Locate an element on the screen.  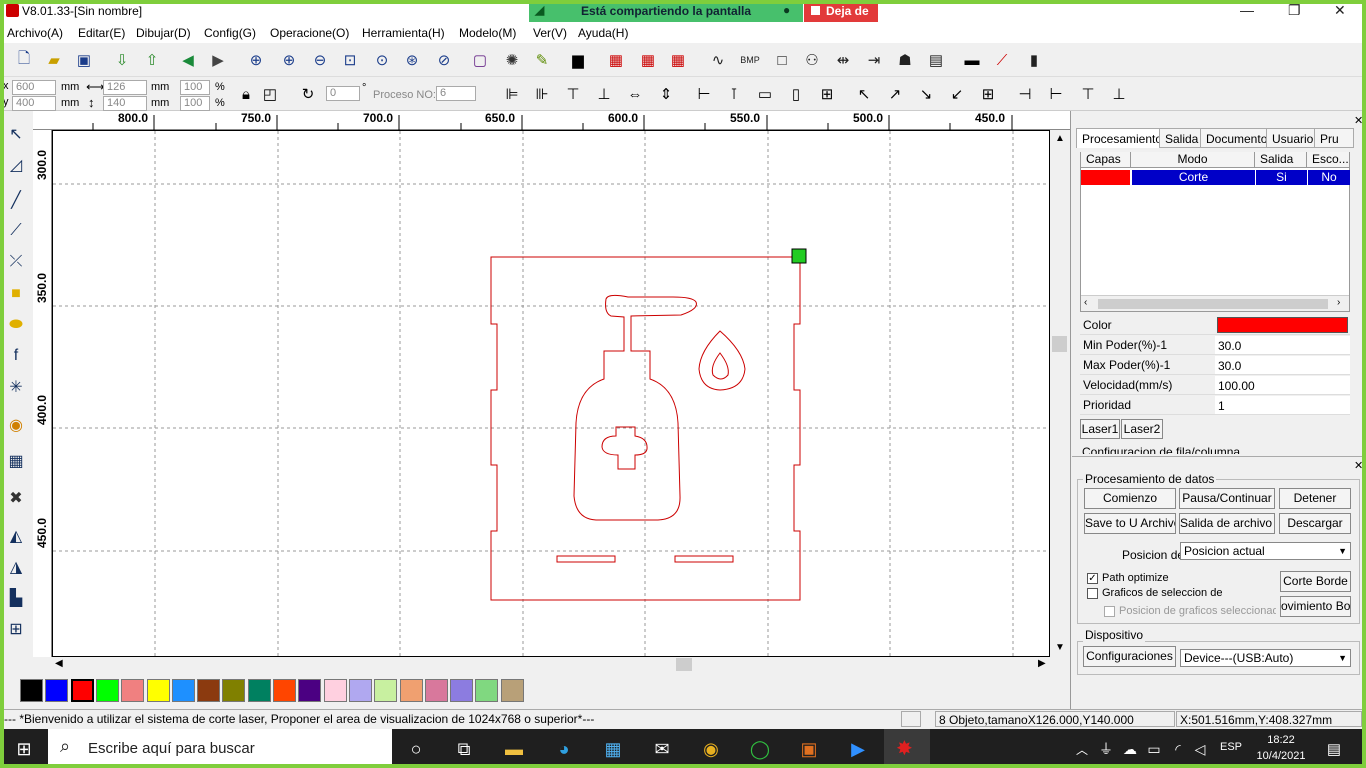
rotate-icon: ↻ is located at coordinates (308, 94).